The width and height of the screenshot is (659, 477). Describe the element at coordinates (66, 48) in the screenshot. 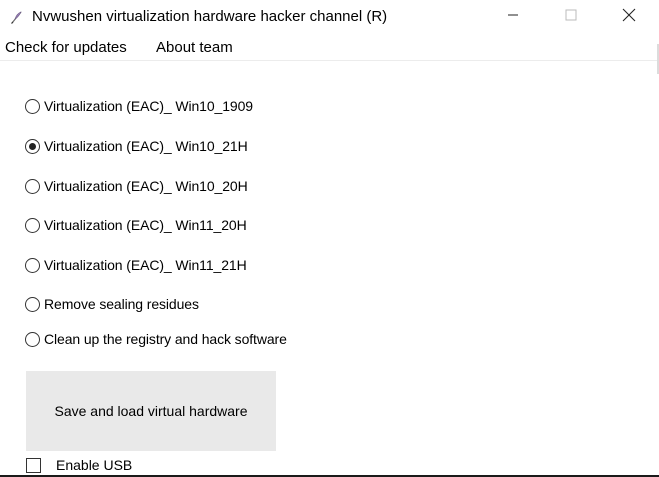

I see `menu-check-updates: Check for updates` at that location.